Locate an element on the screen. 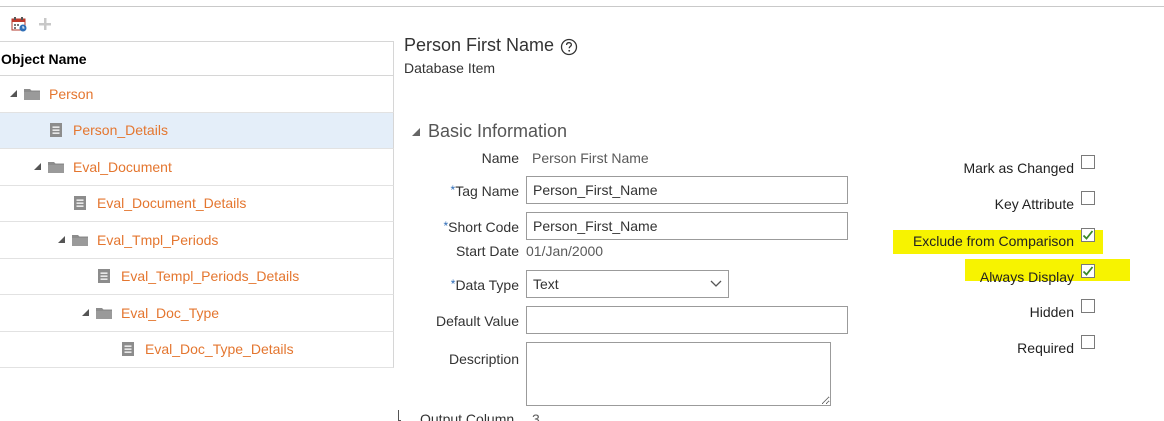 The image size is (1164, 421). data-type-label: *Data Type is located at coordinates (484, 285).